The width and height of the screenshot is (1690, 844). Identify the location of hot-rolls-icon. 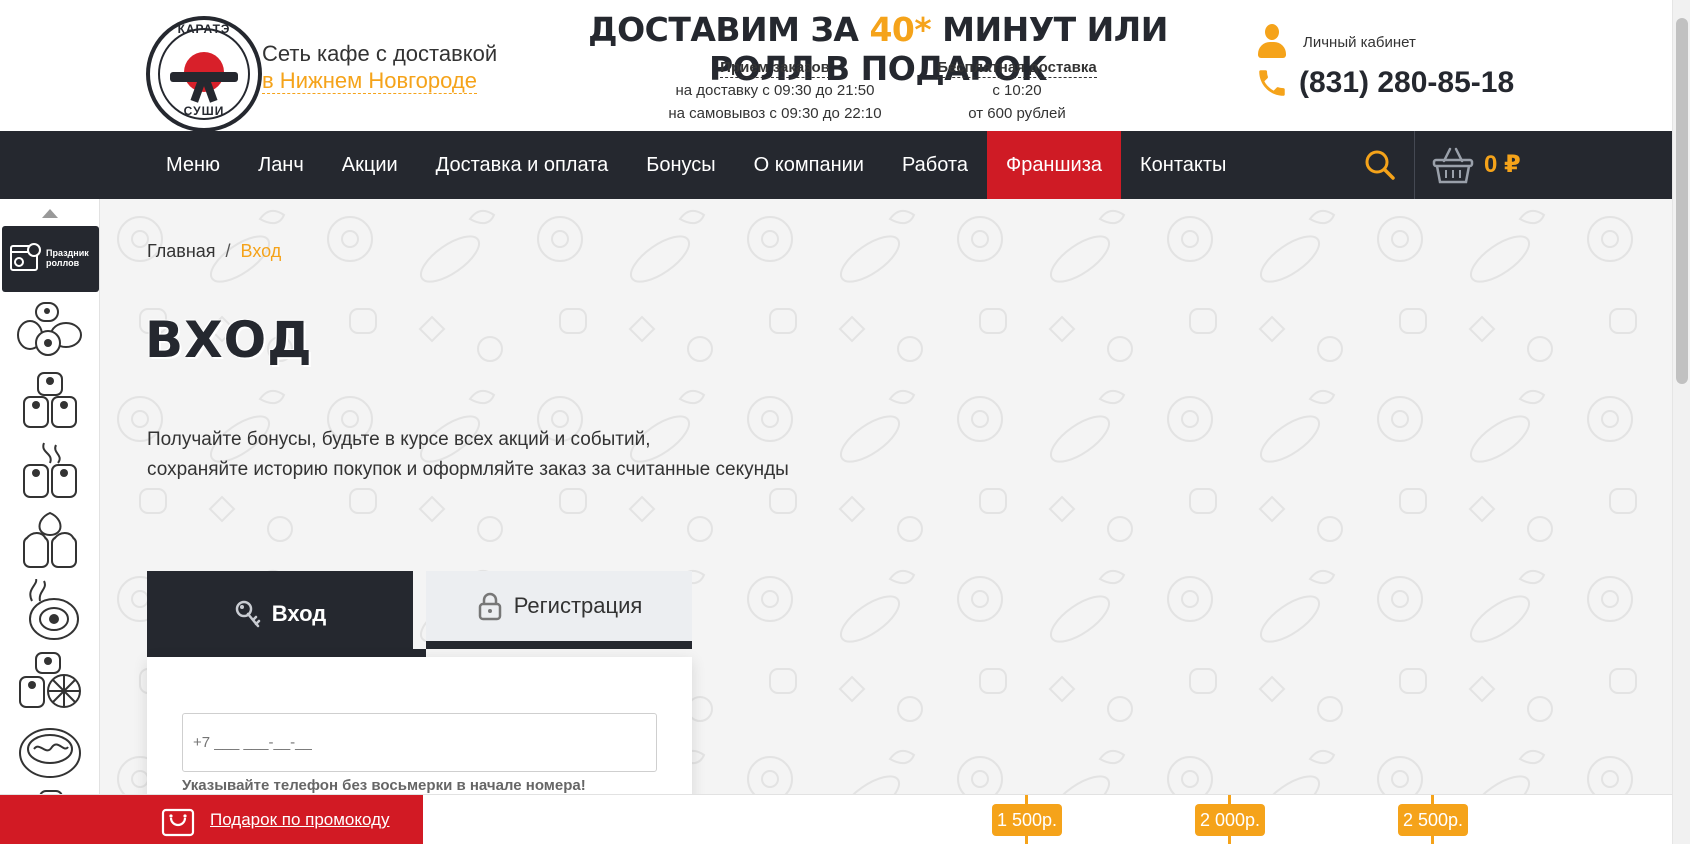
(50, 471).